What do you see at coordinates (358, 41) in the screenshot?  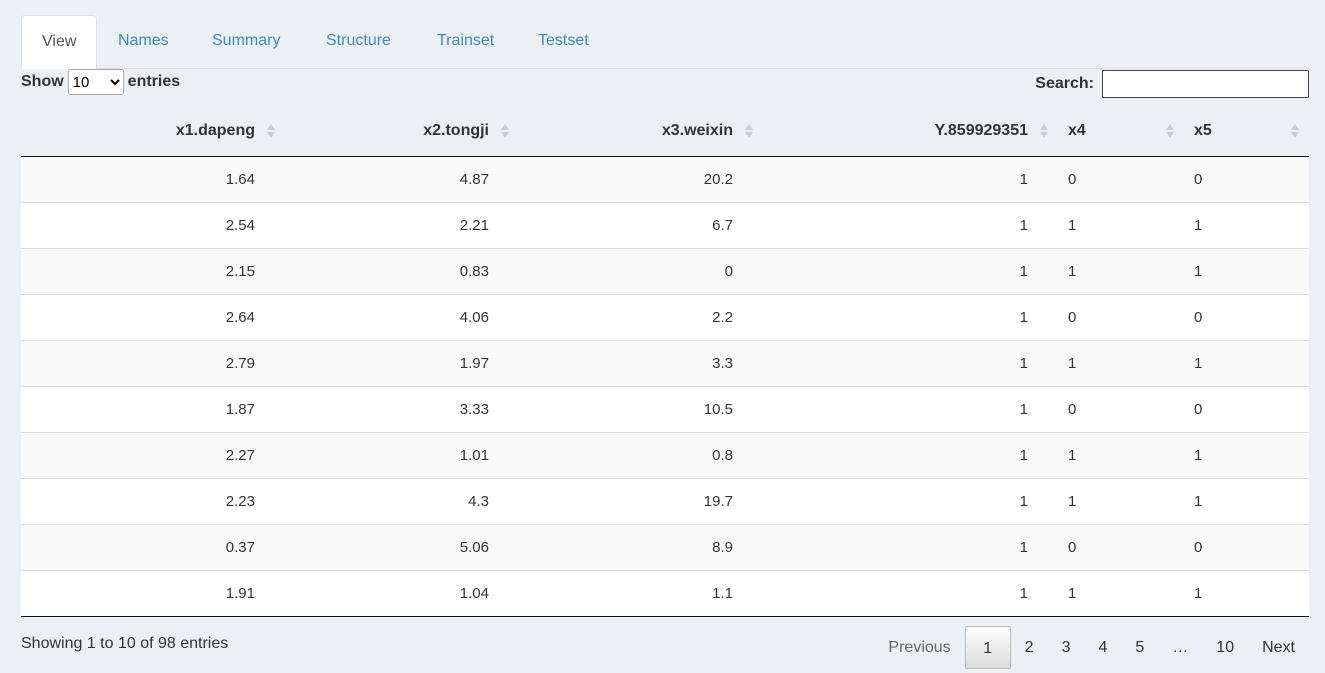 I see `tab-structure: Structure` at bounding box center [358, 41].